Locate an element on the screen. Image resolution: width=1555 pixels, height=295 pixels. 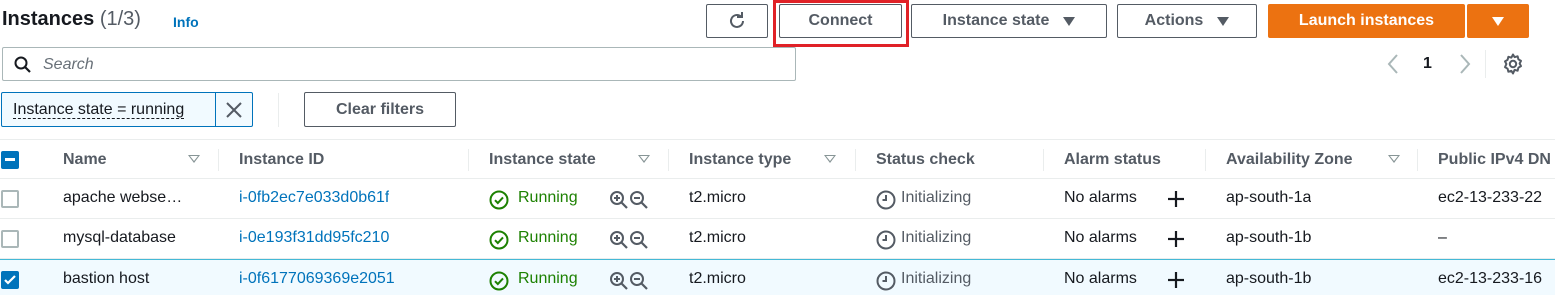
clear-filters-button: Clear filters is located at coordinates (380, 109).